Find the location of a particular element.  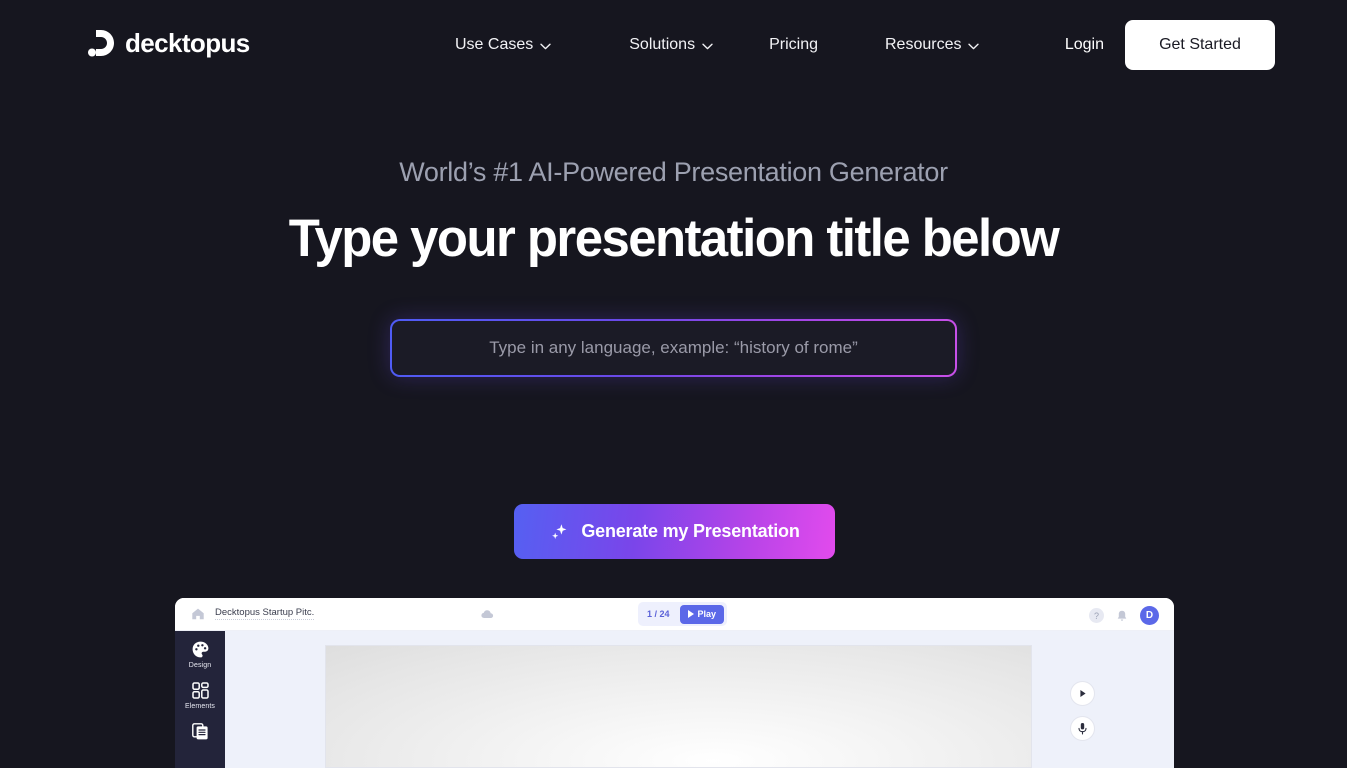

app-sidebar: Design Elements is located at coordinates (200, 699).